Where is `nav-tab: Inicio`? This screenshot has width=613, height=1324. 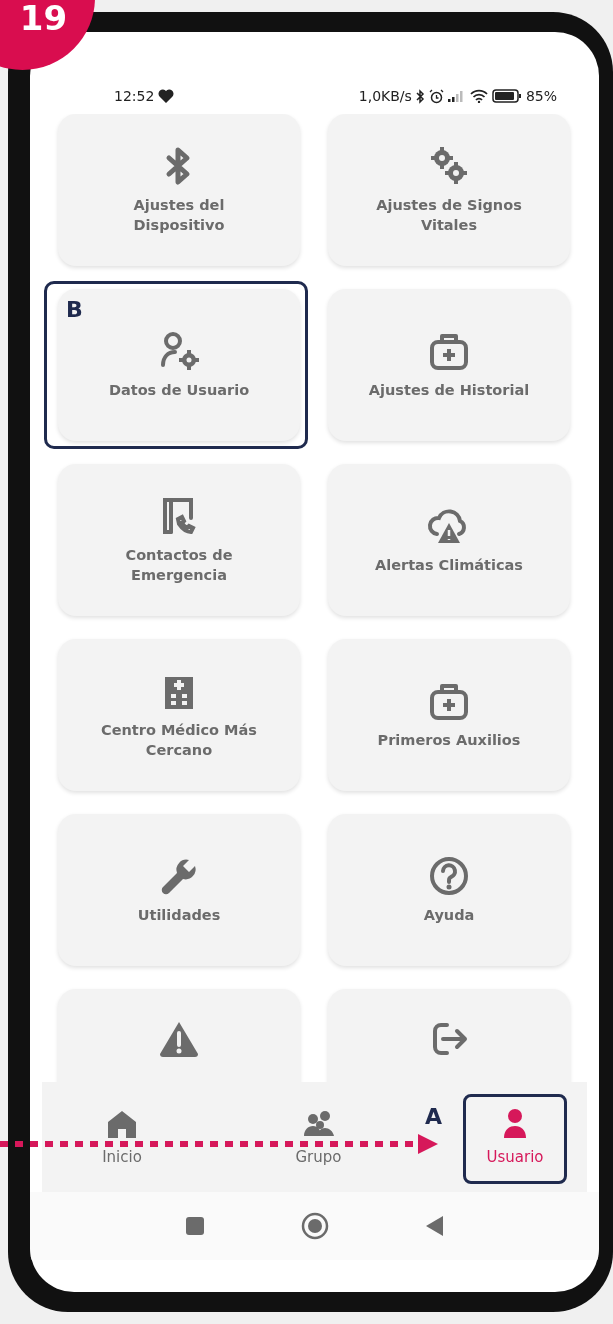 nav-tab: Inicio is located at coordinates (122, 1137).